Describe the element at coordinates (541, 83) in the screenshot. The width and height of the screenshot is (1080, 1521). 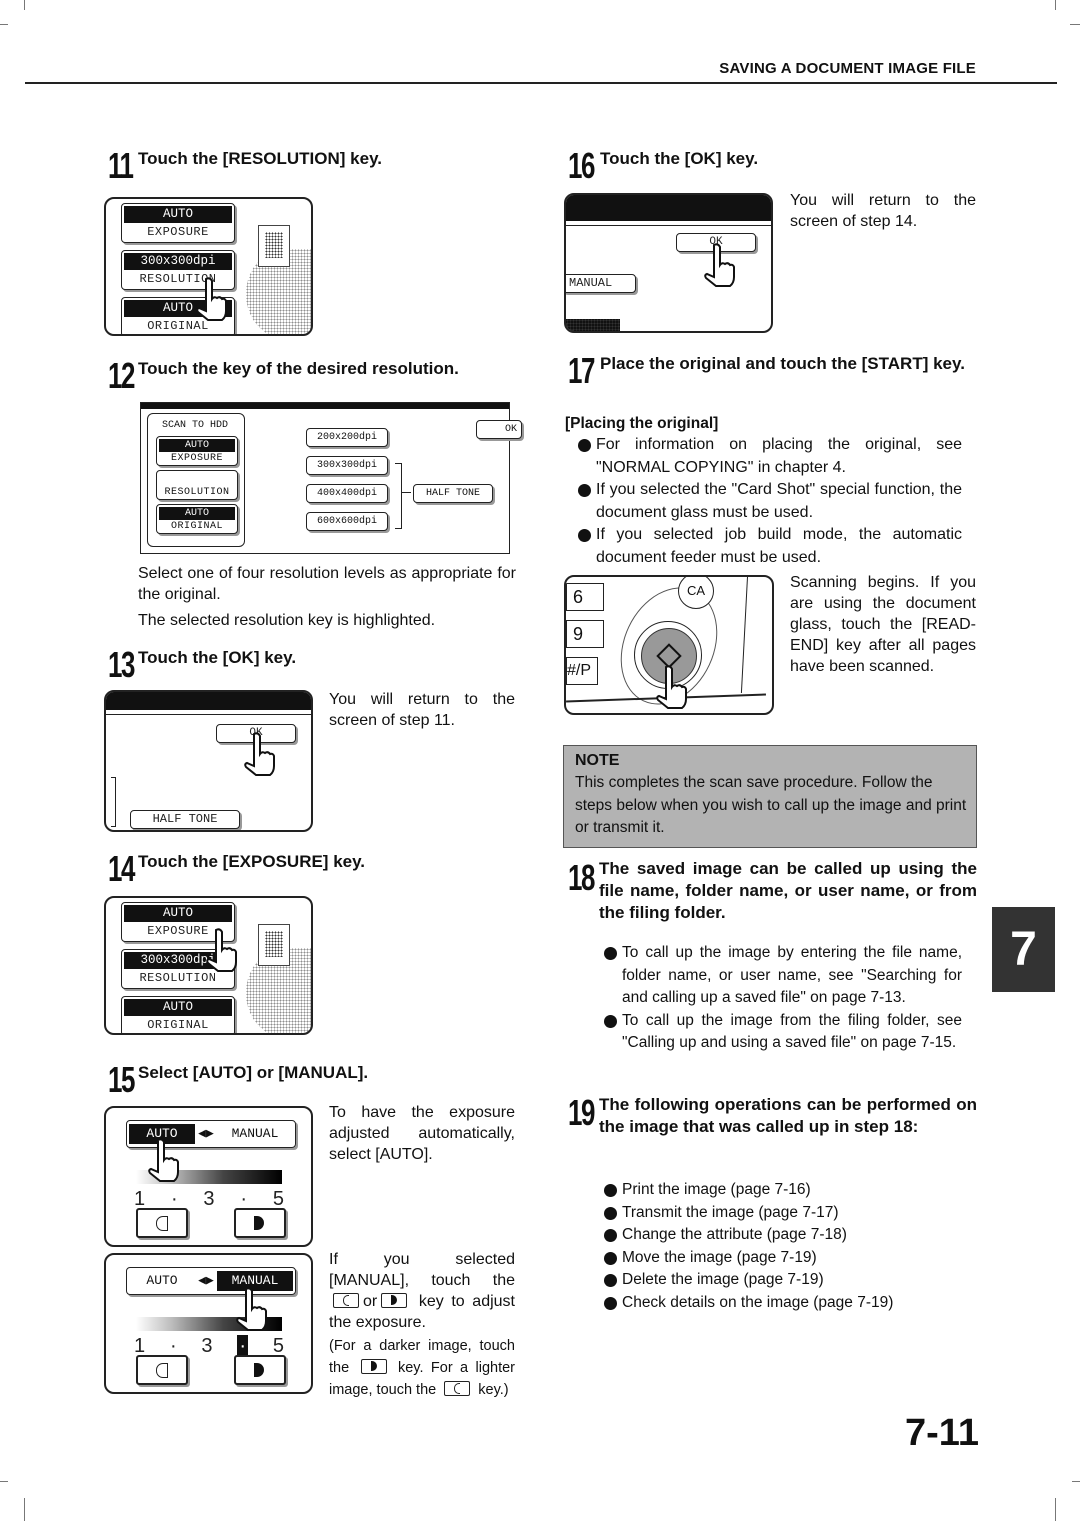
I see `header-divider` at that location.